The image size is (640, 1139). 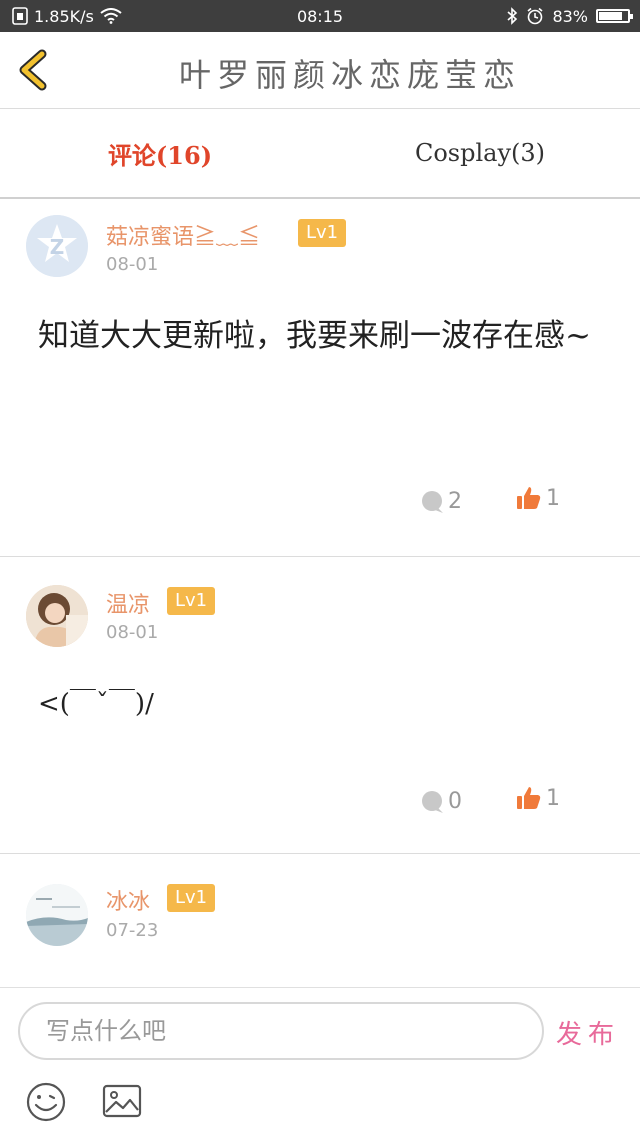 I want to click on girl-photo-avatar-icon, so click(x=57, y=616).